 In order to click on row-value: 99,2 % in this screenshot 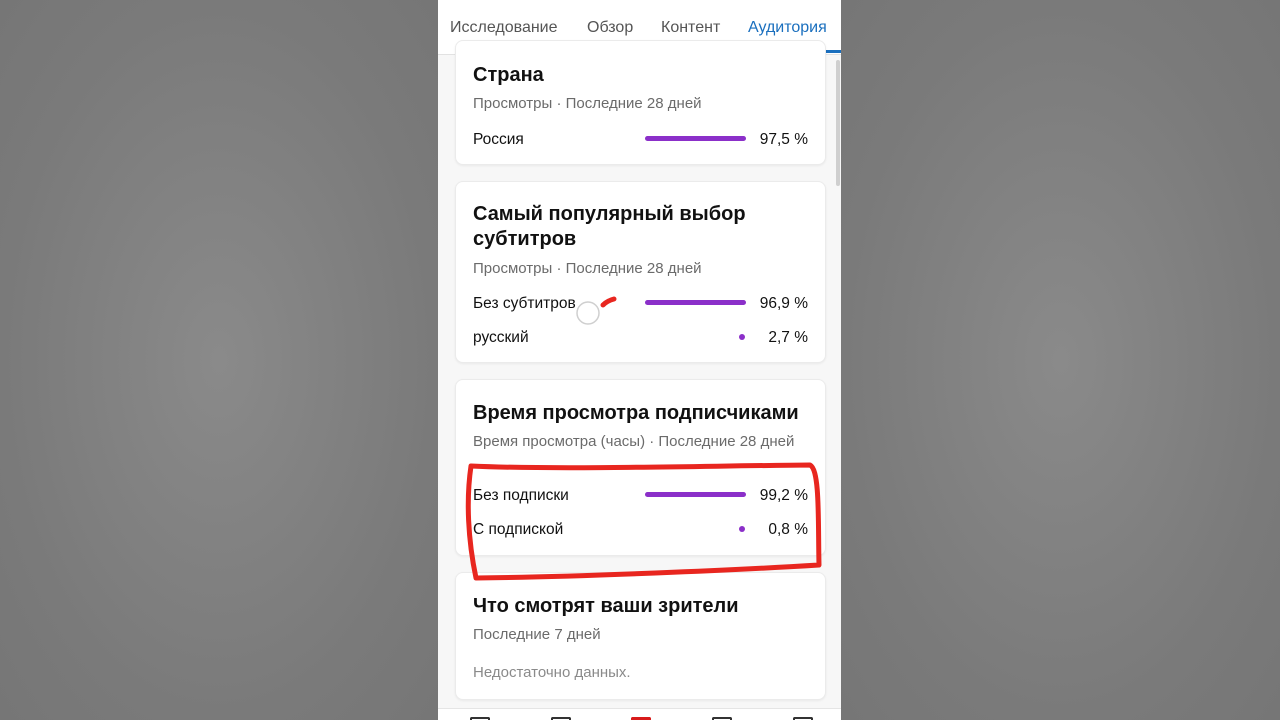, I will do `click(783, 495)`.